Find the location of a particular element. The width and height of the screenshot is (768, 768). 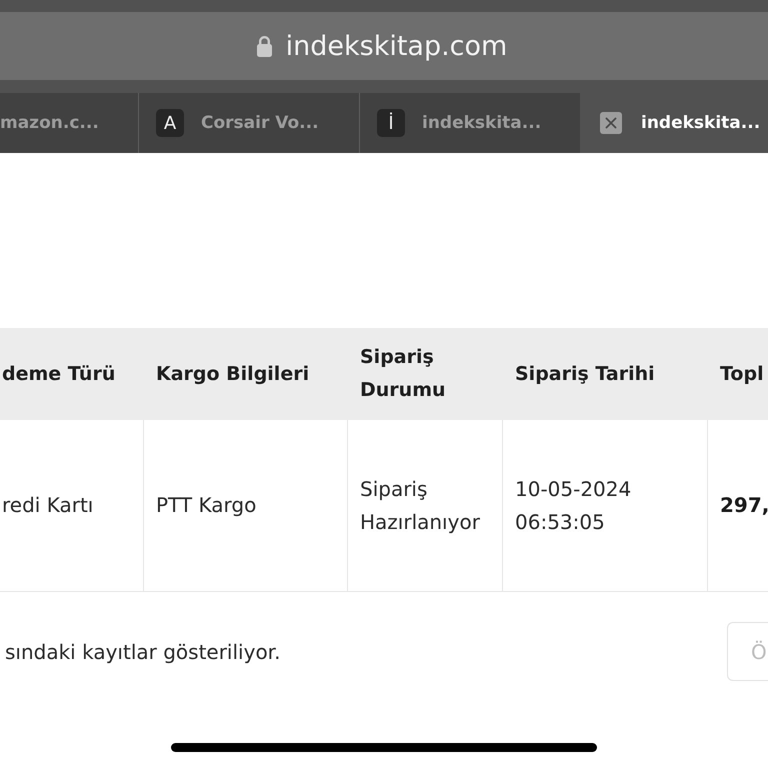

column-header: Topl is located at coordinates (742, 374).